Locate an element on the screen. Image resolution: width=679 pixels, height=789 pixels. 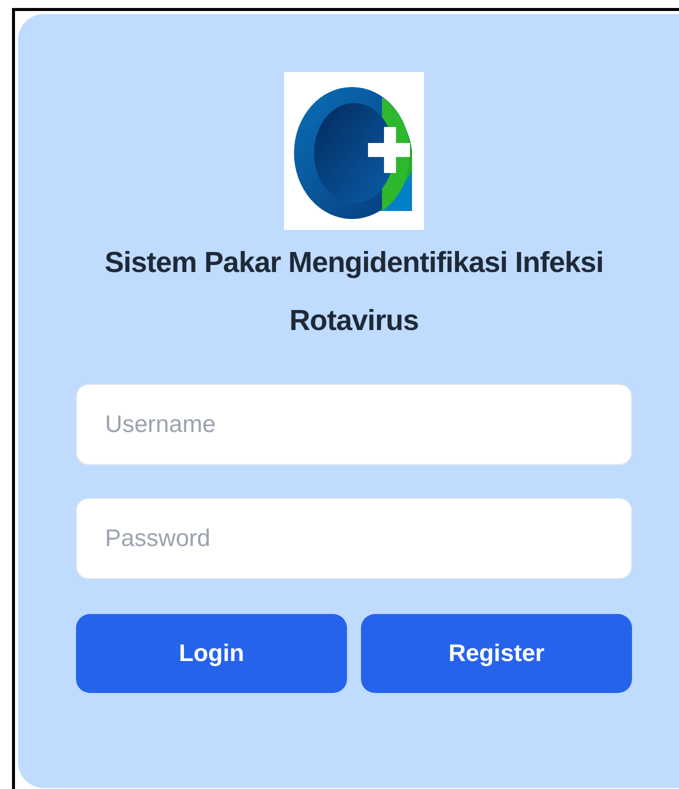
login-button: Login is located at coordinates (211, 653).